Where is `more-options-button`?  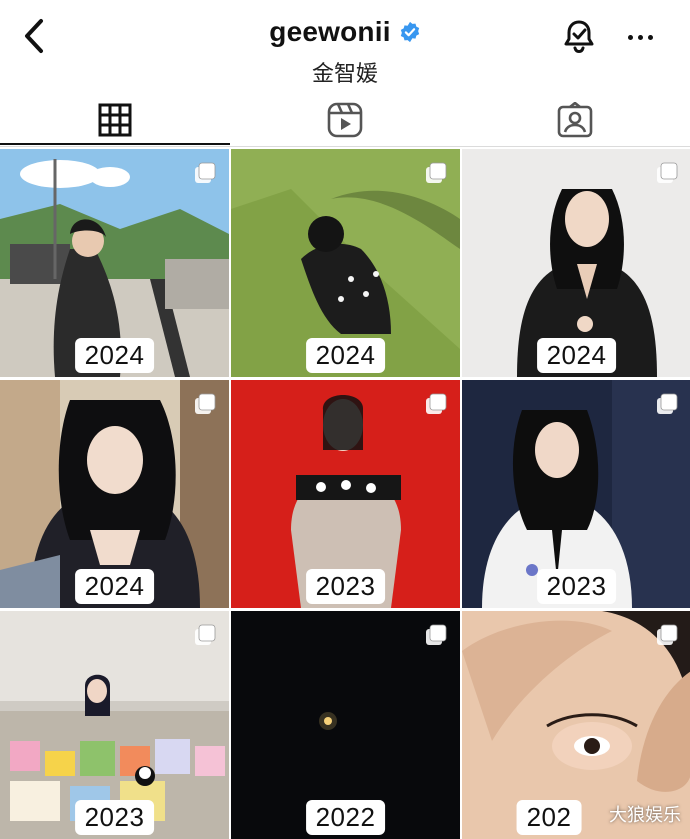
more-options-button is located at coordinates (640, 37).